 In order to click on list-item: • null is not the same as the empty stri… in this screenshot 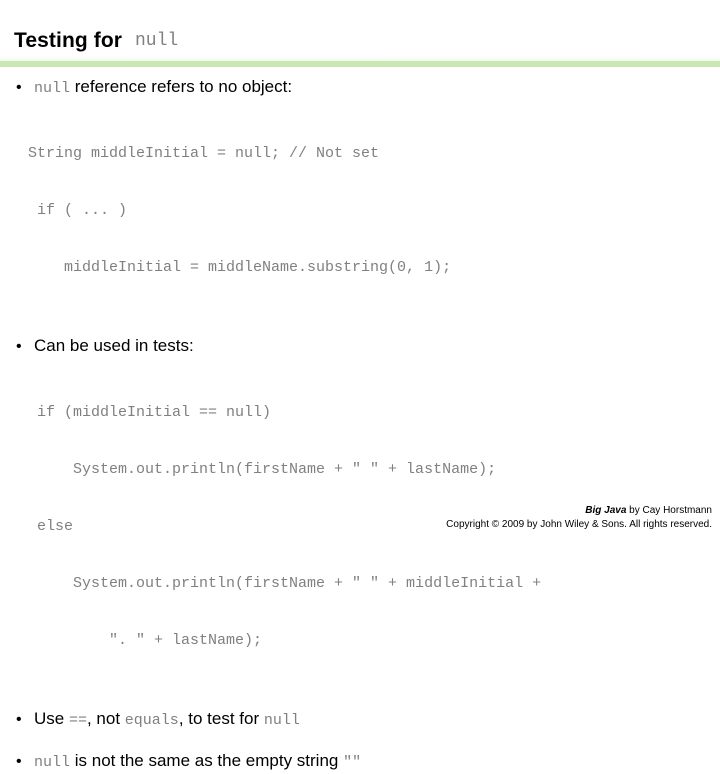, I will do `click(360, 762)`.